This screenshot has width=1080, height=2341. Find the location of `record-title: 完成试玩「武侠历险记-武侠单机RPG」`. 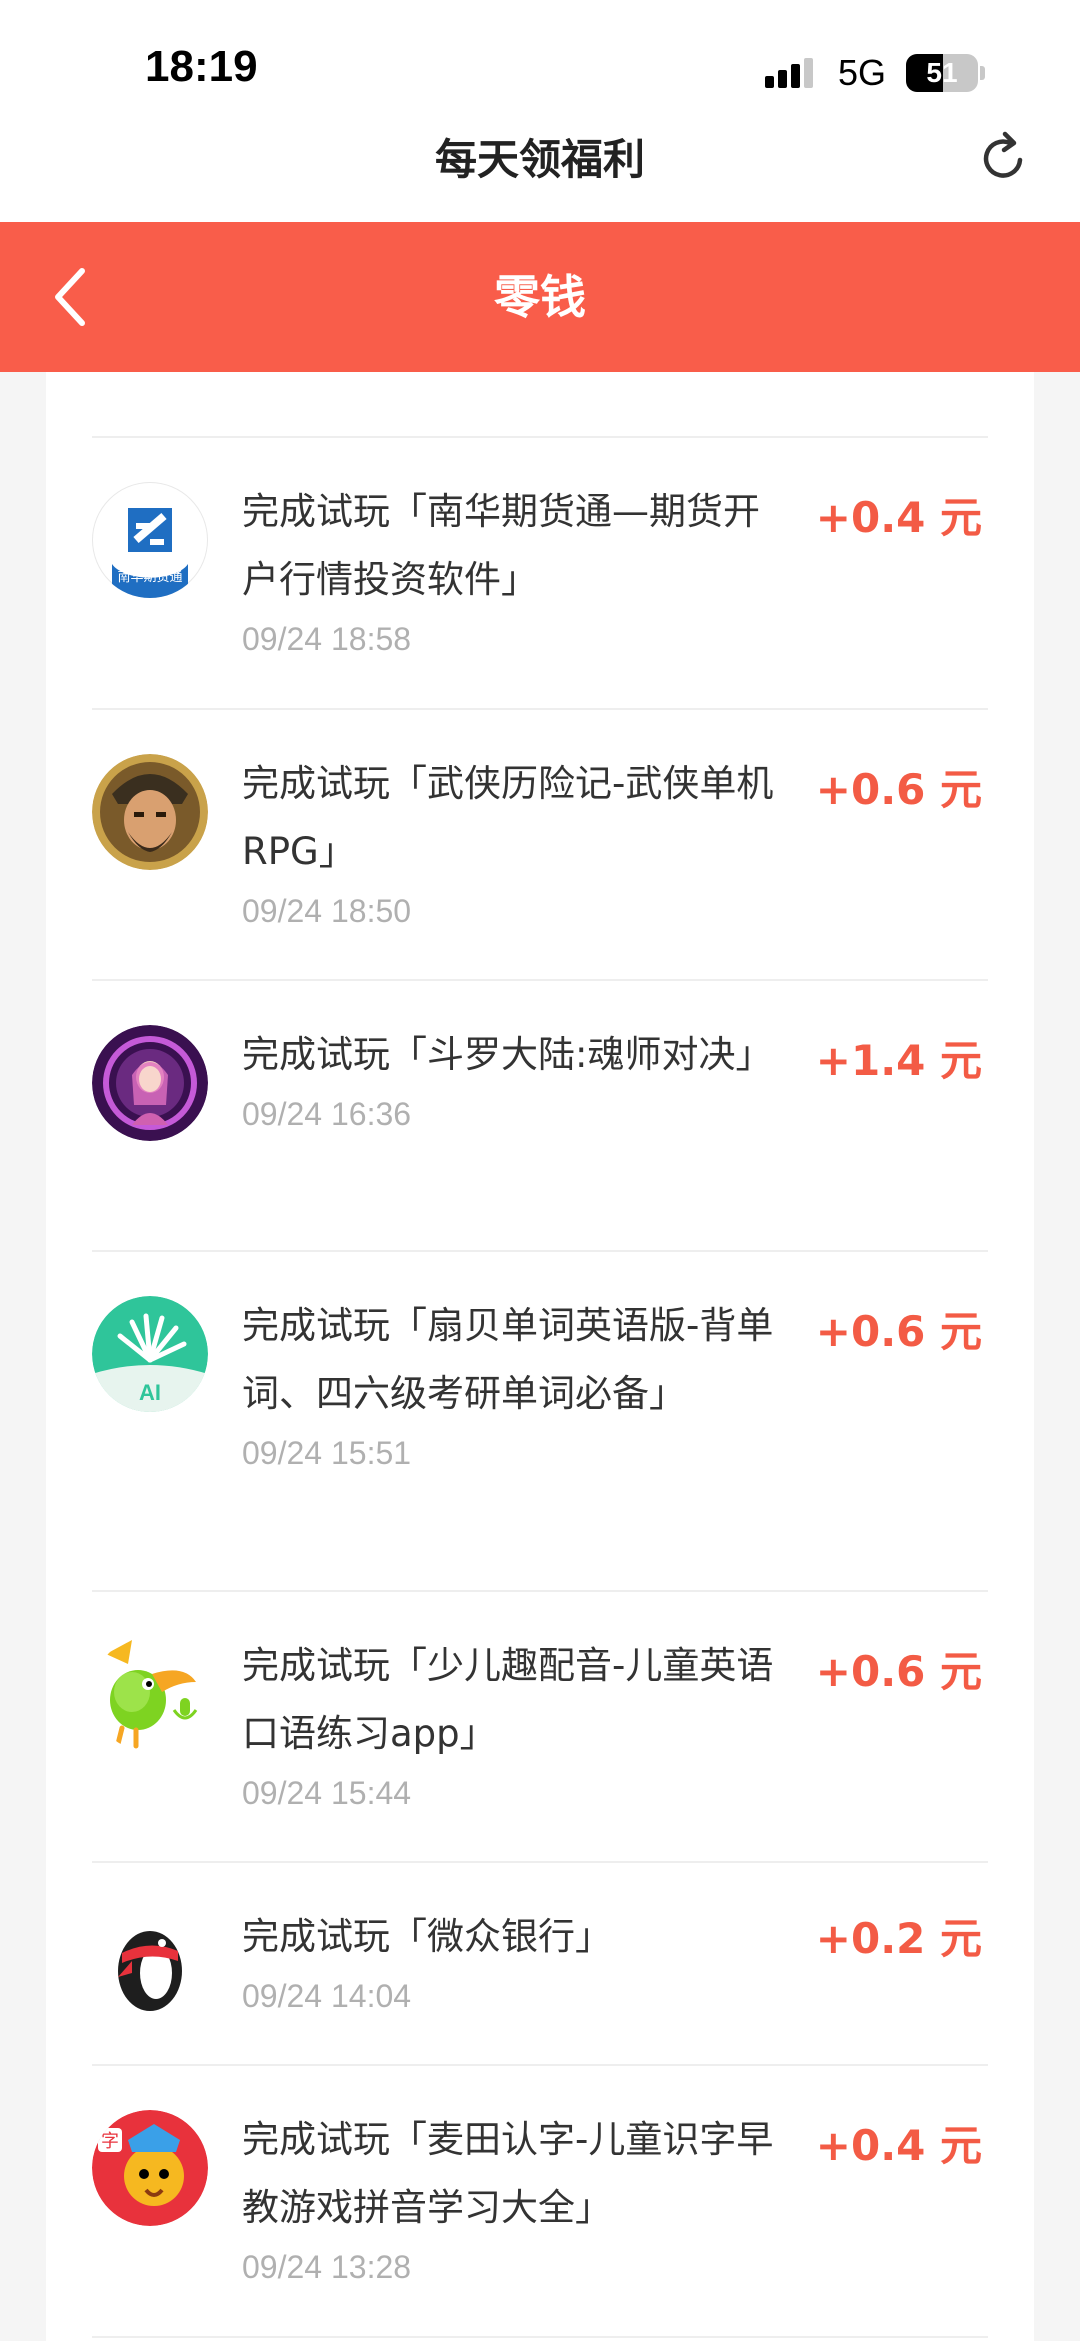

record-title: 完成试玩「武侠历险记-武侠单机RPG」 is located at coordinates (508, 817).